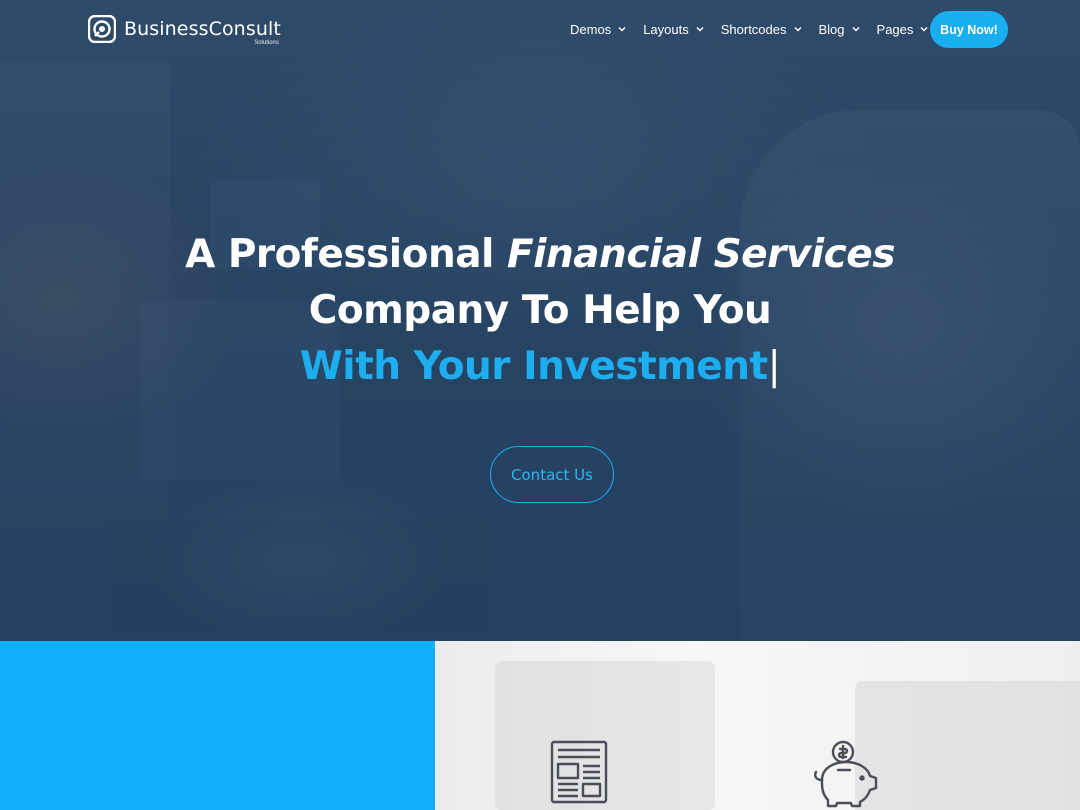  I want to click on brand-name: BusinessConsult, so click(202, 29).